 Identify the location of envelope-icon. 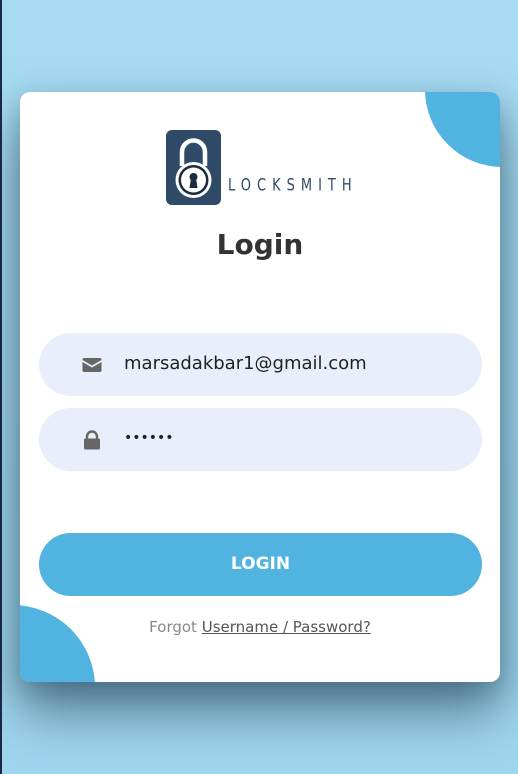
(92, 365).